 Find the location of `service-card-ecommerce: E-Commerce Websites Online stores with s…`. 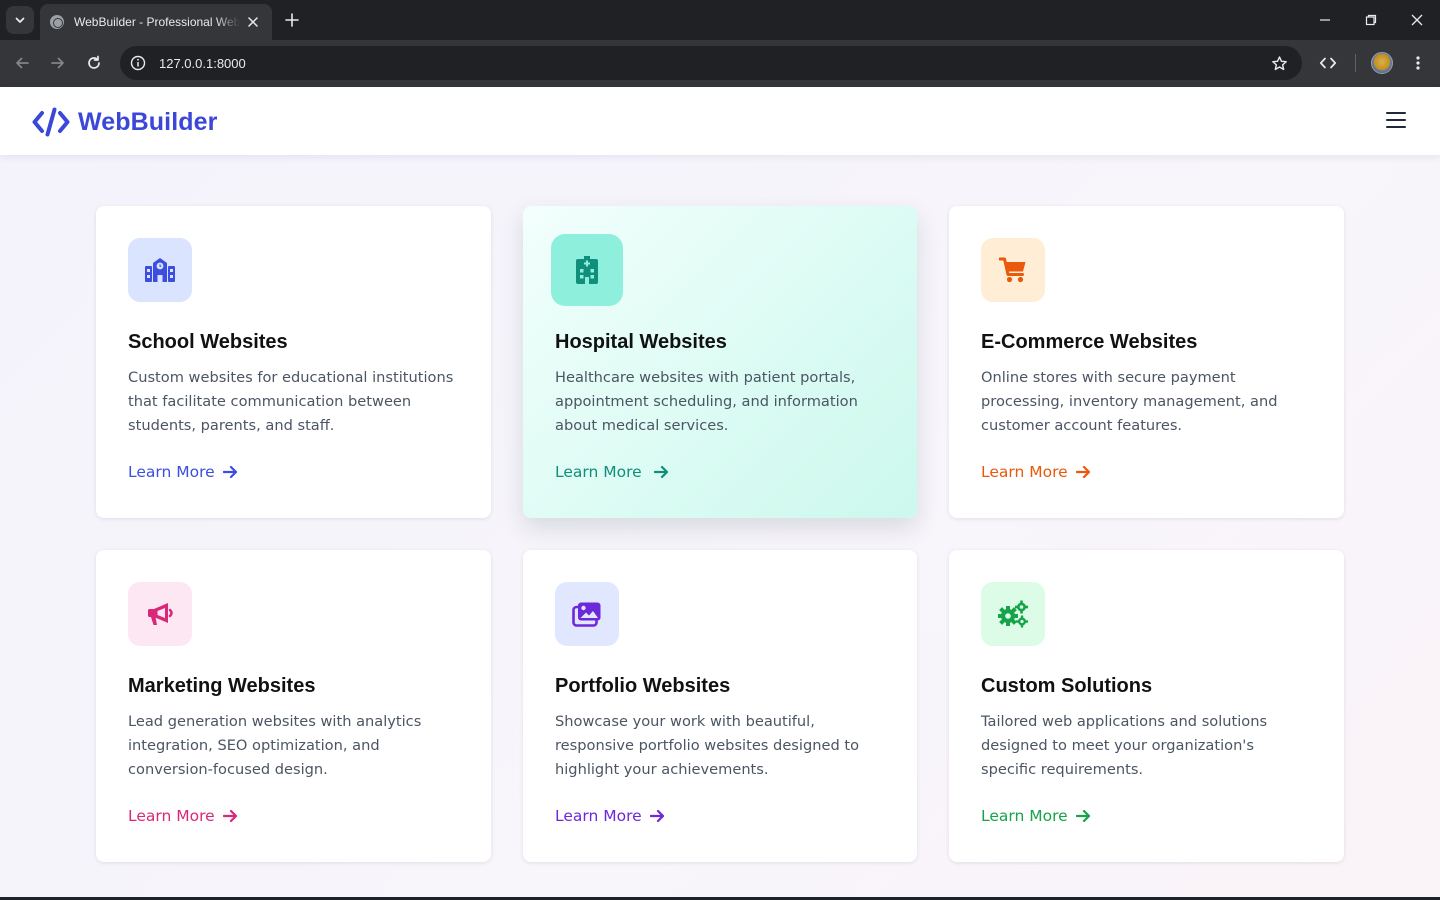

service-card-ecommerce: E-Commerce Websites Online stores with s… is located at coordinates (1146, 362).